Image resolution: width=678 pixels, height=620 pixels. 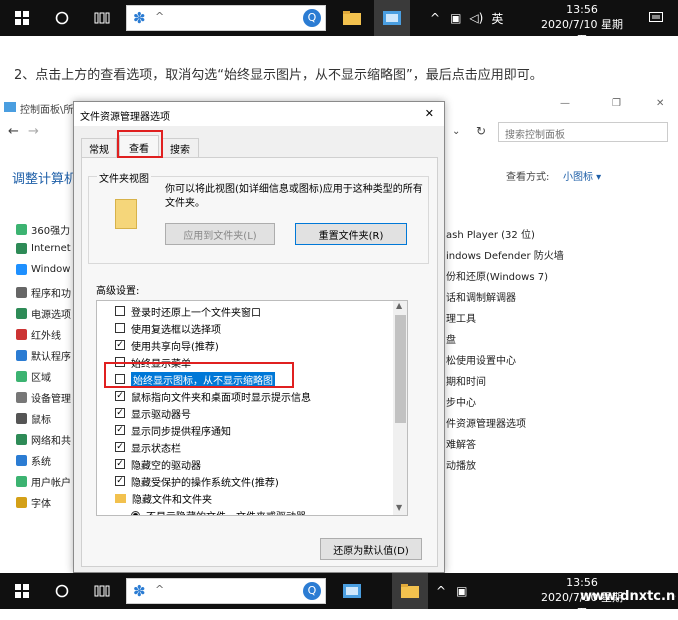 I want to click on control-panel-item: 字体, so click(x=33, y=502).